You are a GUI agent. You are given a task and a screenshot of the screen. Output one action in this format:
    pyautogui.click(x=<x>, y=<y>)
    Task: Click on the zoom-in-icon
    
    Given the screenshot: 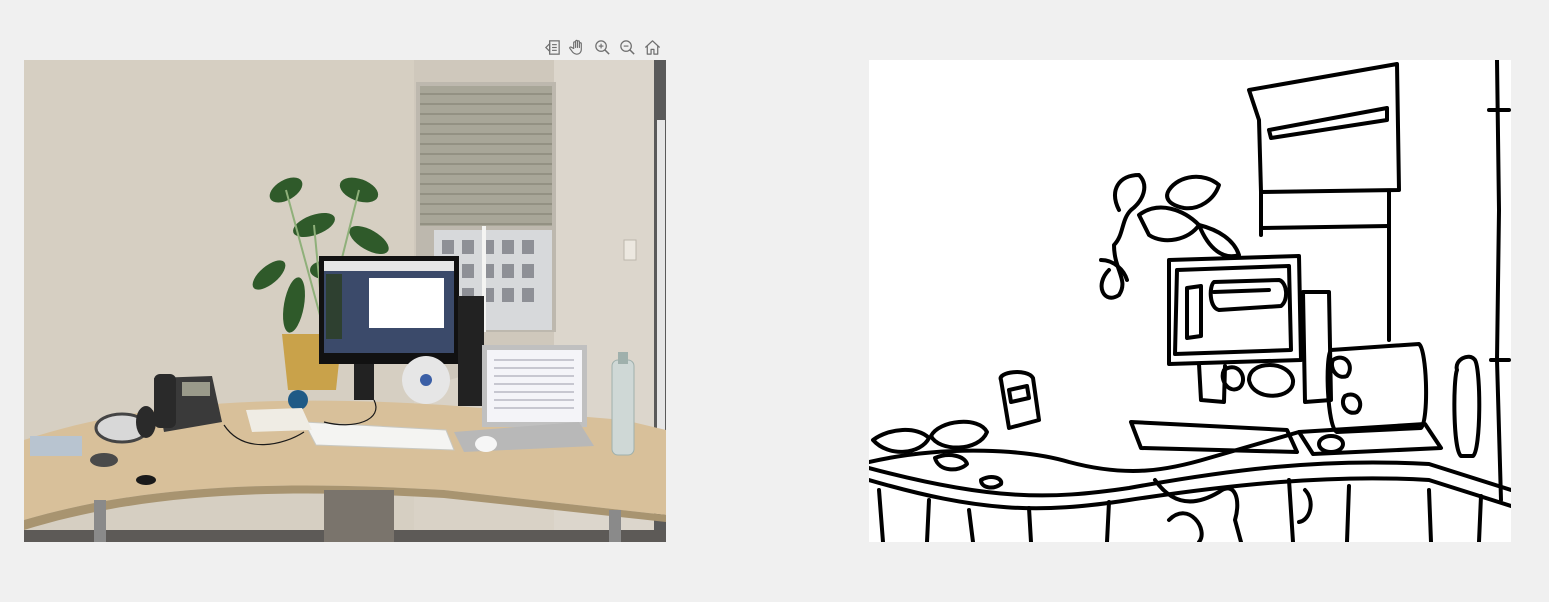 What is the action you would take?
    pyautogui.click(x=602, y=47)
    